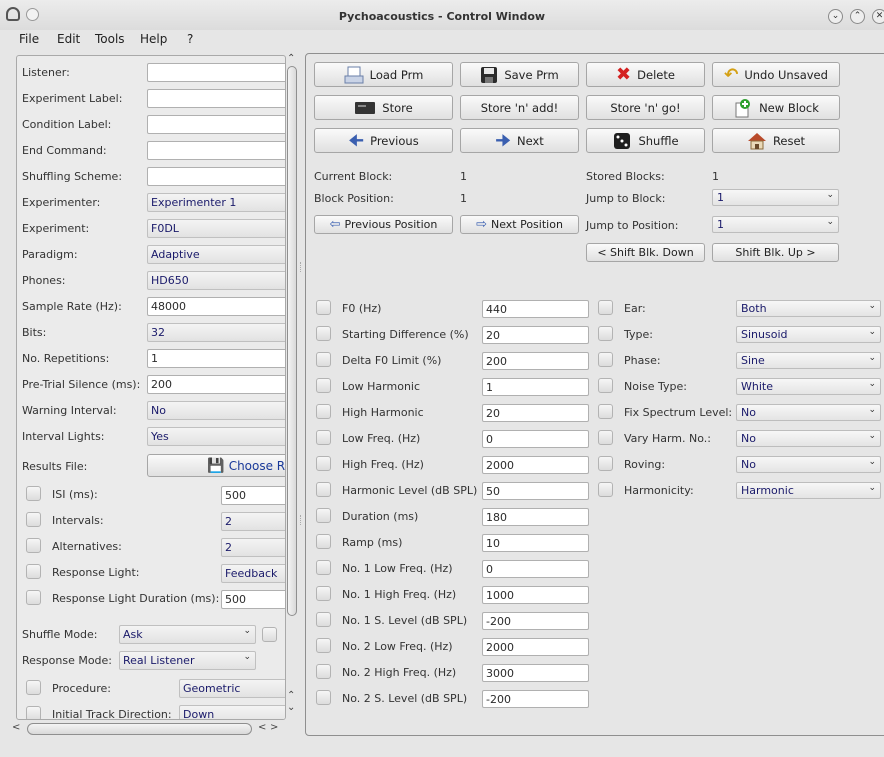 This screenshot has height=757, width=884. I want to click on previous-button: 🠈 Previous, so click(383, 140).